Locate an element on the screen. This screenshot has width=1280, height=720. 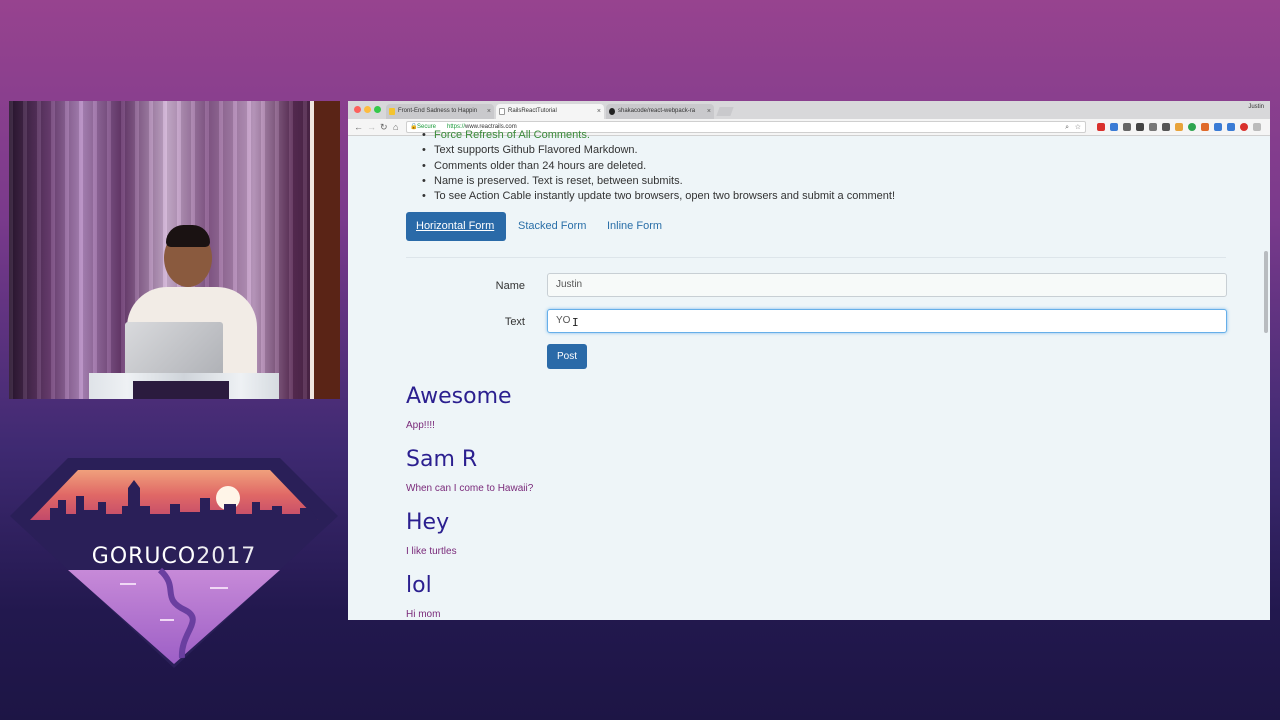
zoom-icon: ⌕ is located at coordinates (1067, 127).